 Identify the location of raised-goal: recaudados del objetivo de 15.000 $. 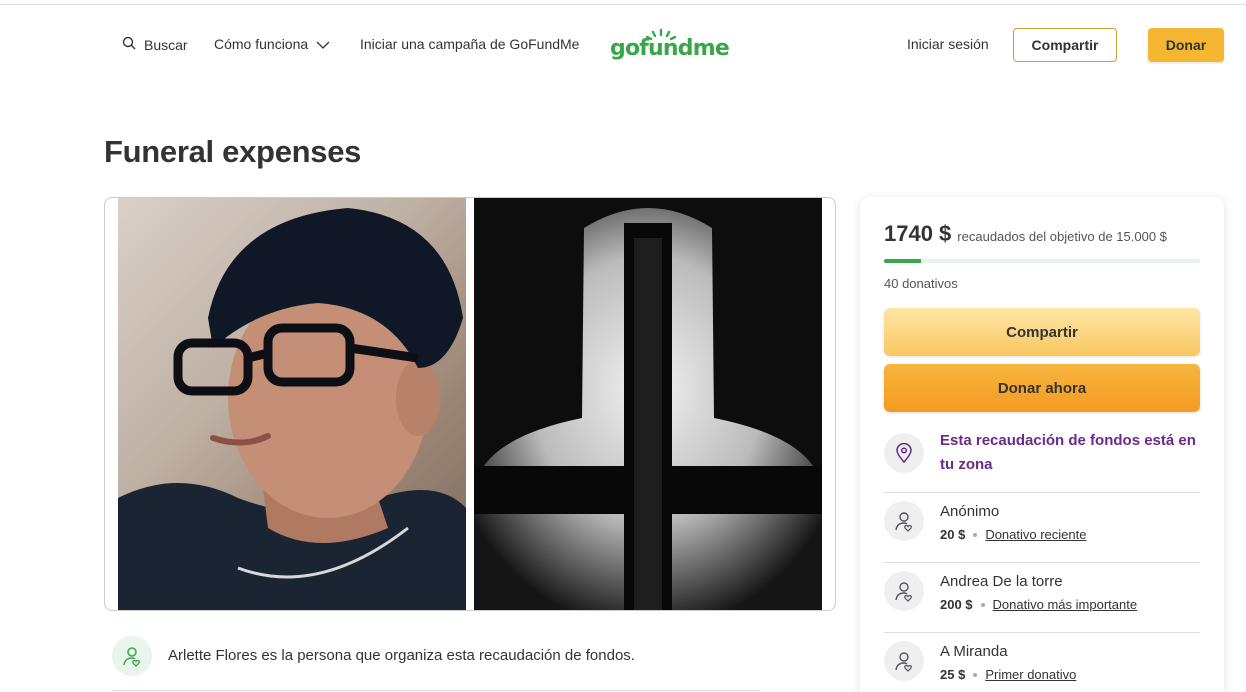
(1062, 236).